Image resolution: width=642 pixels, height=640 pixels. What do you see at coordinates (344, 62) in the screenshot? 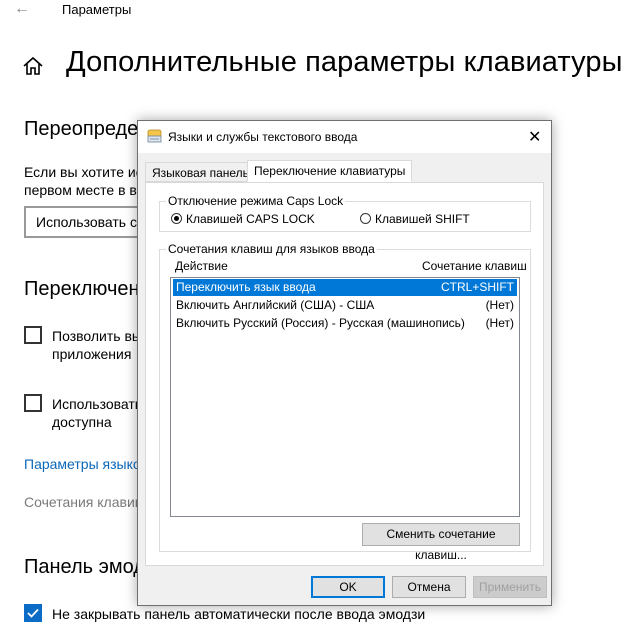
I see `page-title: Дополнительные параметры клавиатуры` at bounding box center [344, 62].